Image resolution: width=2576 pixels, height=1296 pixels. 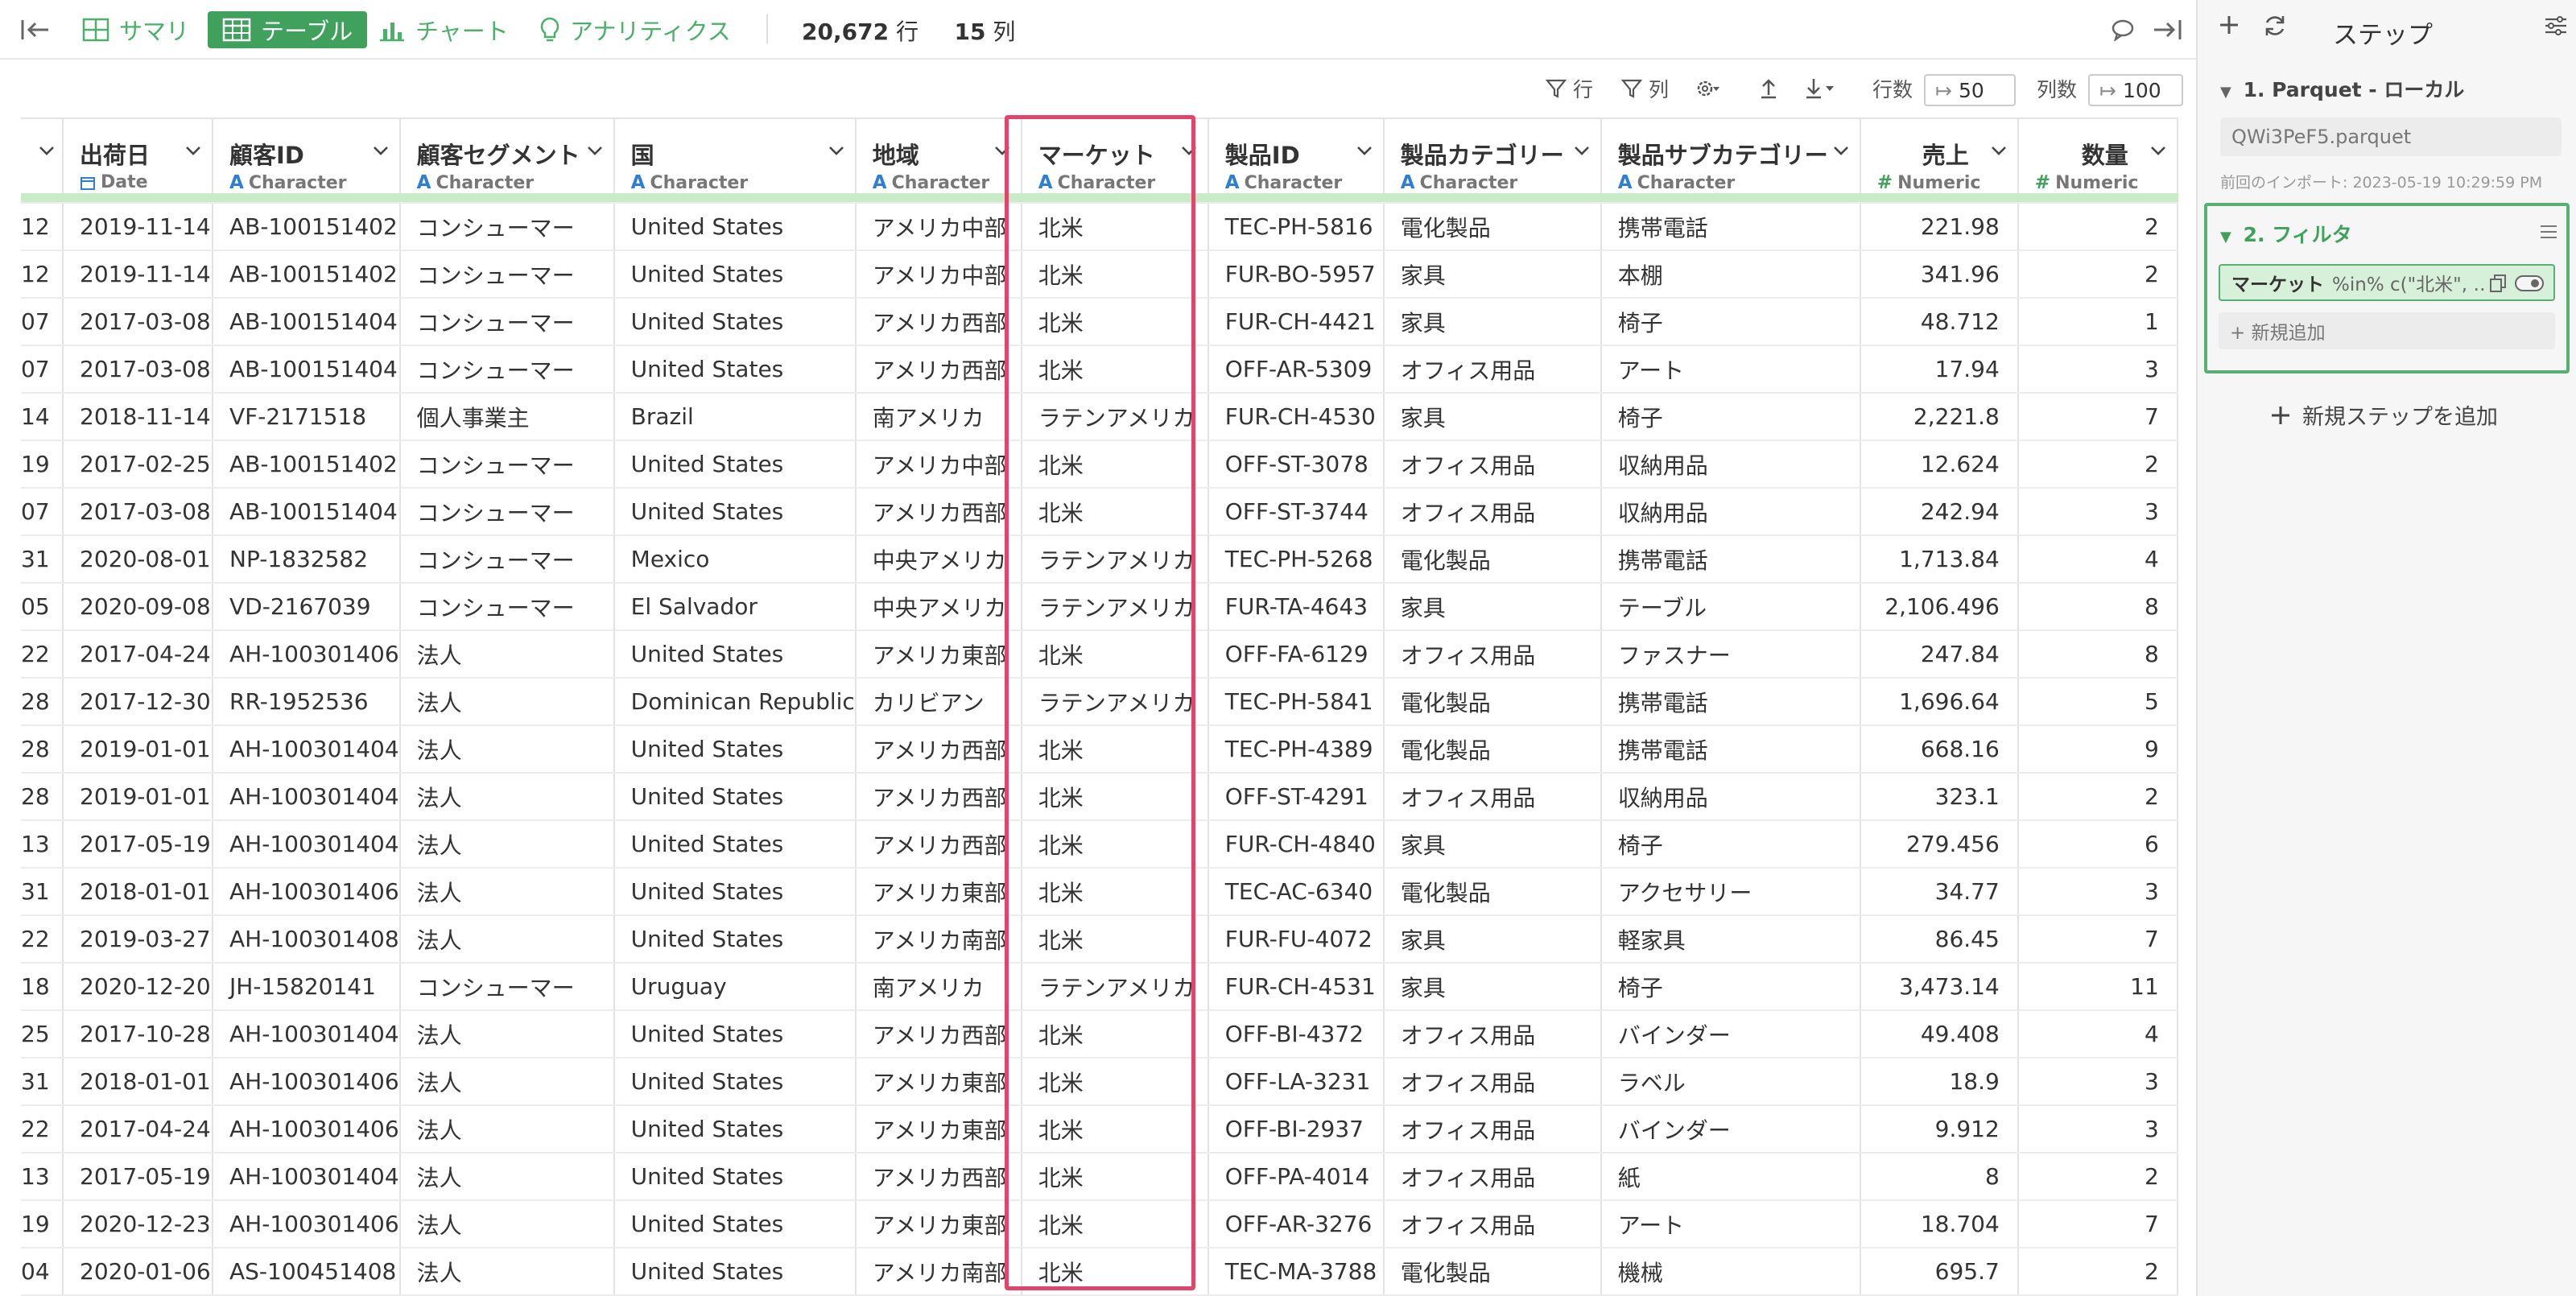 What do you see at coordinates (2529, 283) in the screenshot?
I see `toggle-icon` at bounding box center [2529, 283].